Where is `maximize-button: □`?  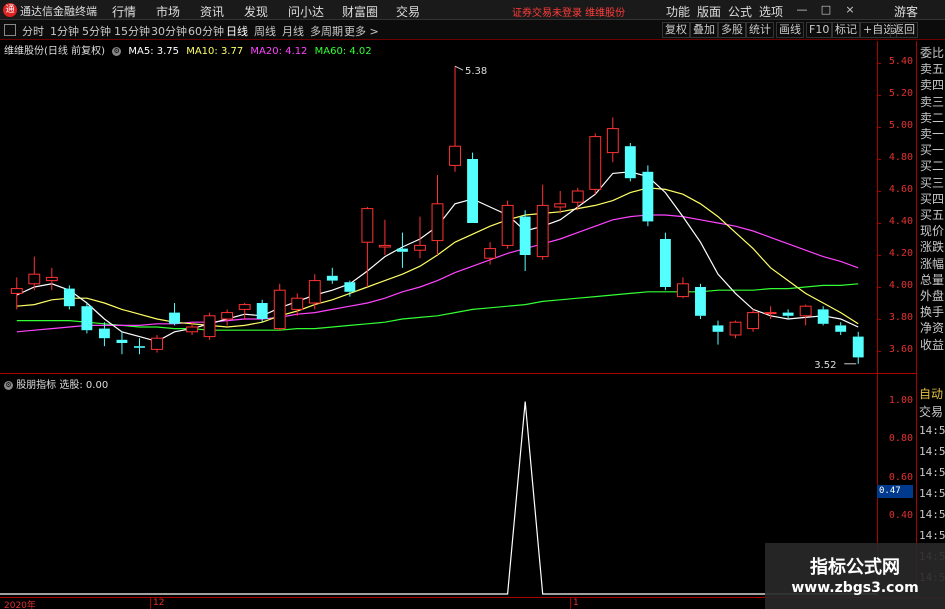 maximize-button: □ is located at coordinates (826, 9).